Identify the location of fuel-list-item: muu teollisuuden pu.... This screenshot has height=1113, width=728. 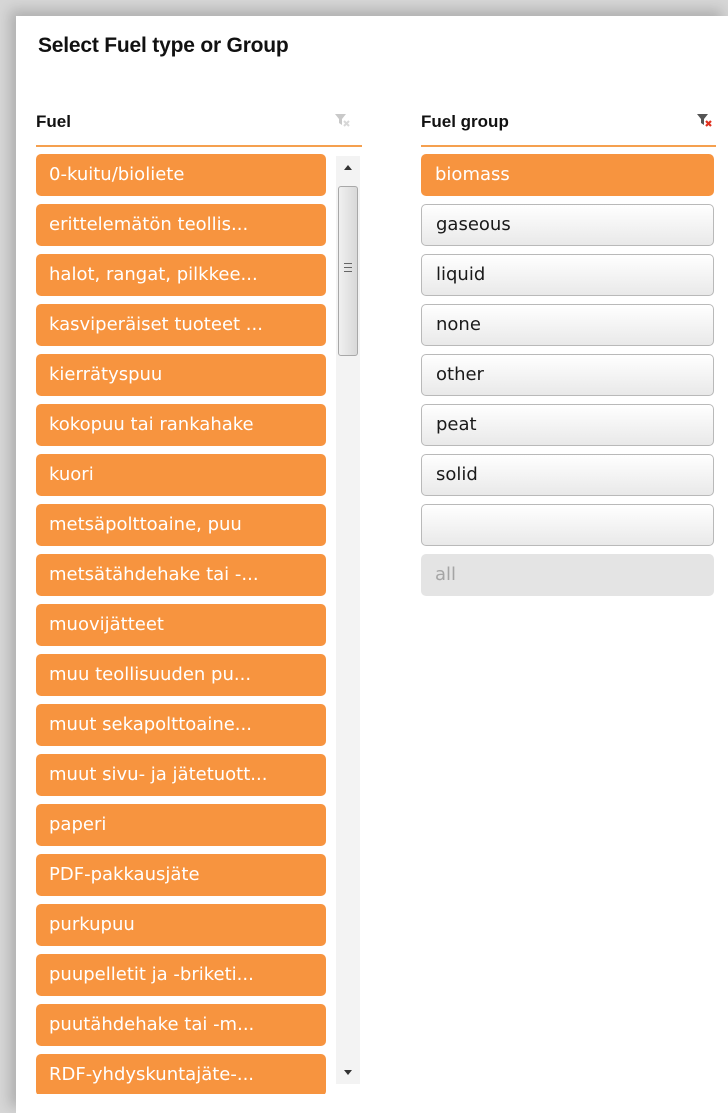
(181, 675).